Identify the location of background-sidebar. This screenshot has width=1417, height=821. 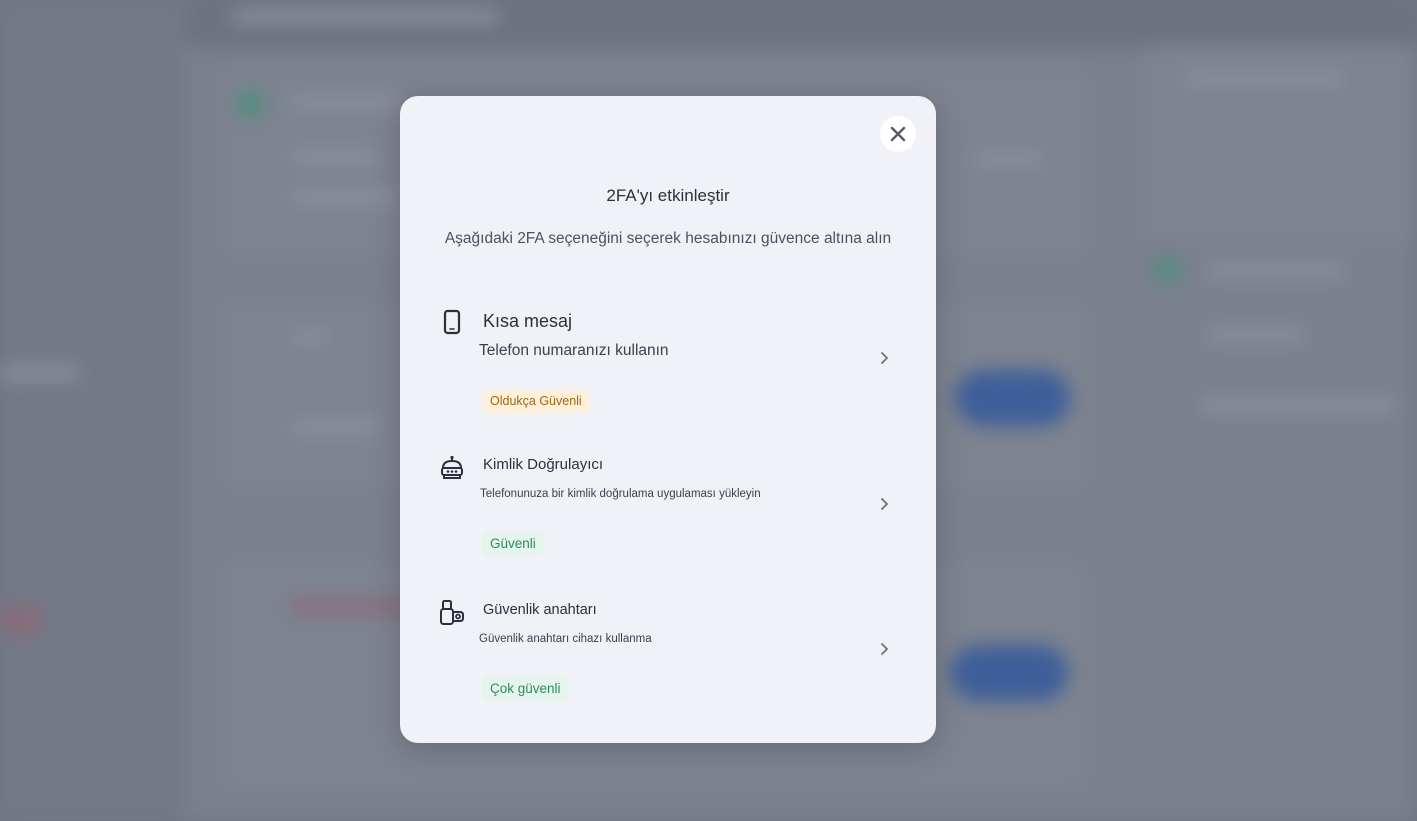
(92, 410).